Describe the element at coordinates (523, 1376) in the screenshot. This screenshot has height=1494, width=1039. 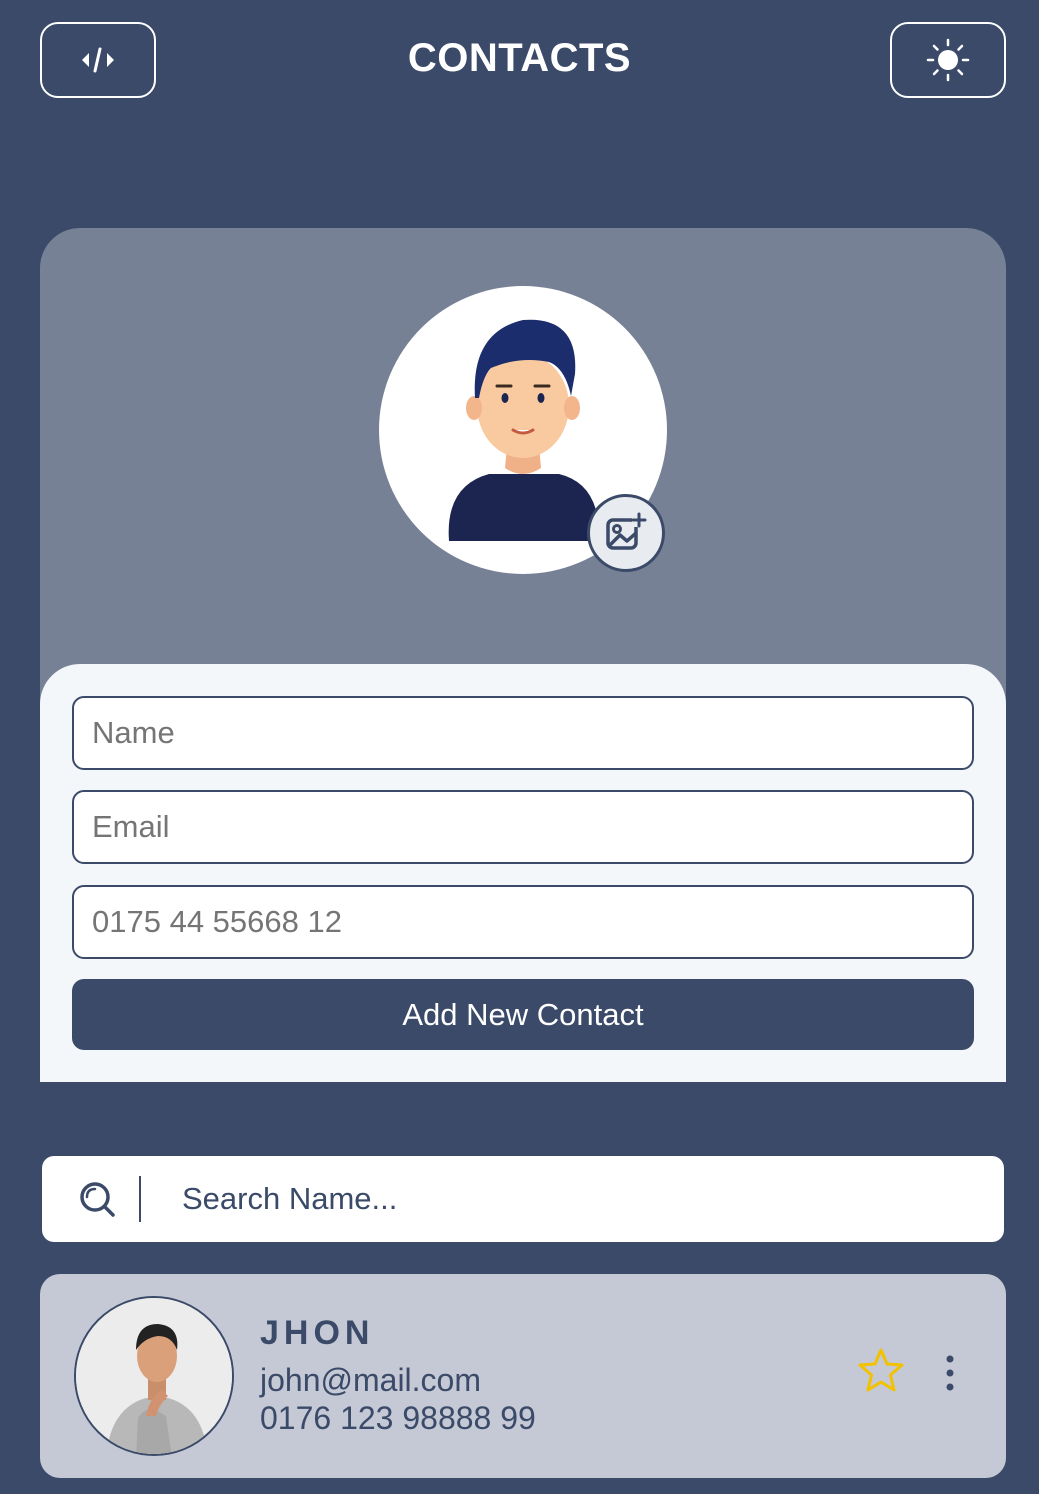
I see `contact-card: JHON john@mail.com 0176 123 98888 99` at that location.